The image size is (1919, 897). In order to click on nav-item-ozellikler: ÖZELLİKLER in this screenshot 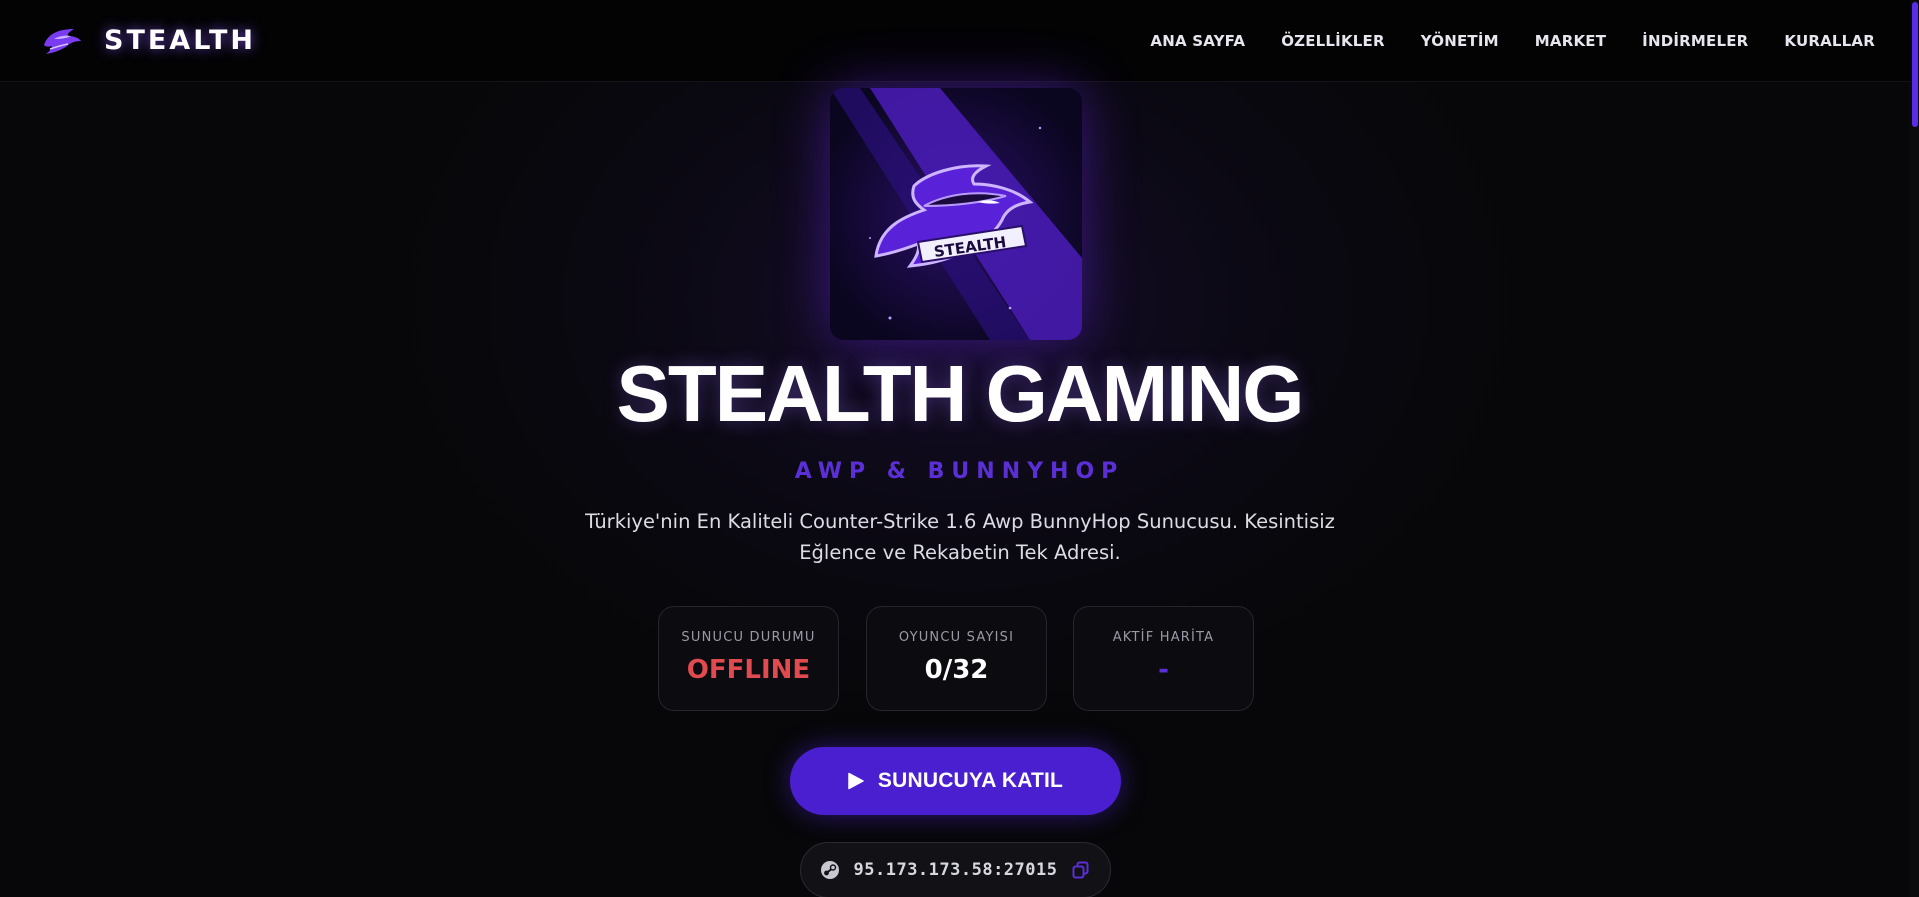, I will do `click(1333, 41)`.